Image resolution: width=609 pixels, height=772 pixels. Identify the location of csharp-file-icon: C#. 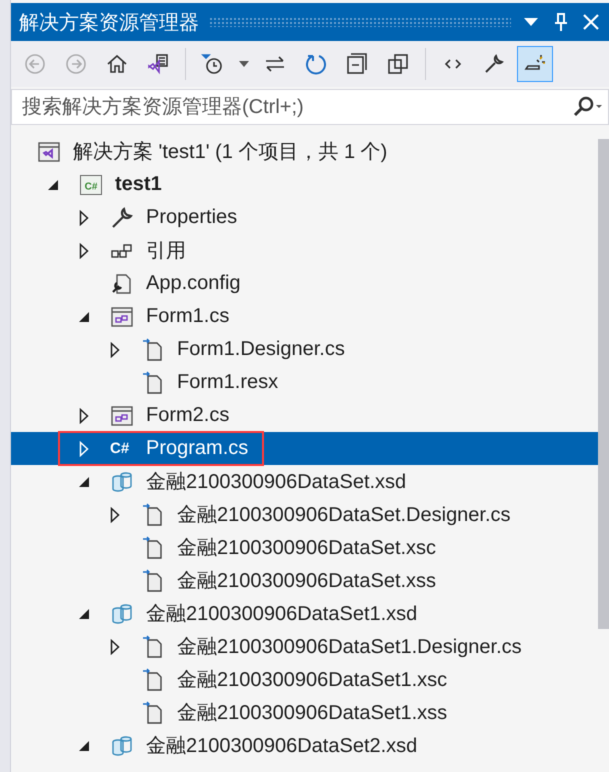
(120, 448).